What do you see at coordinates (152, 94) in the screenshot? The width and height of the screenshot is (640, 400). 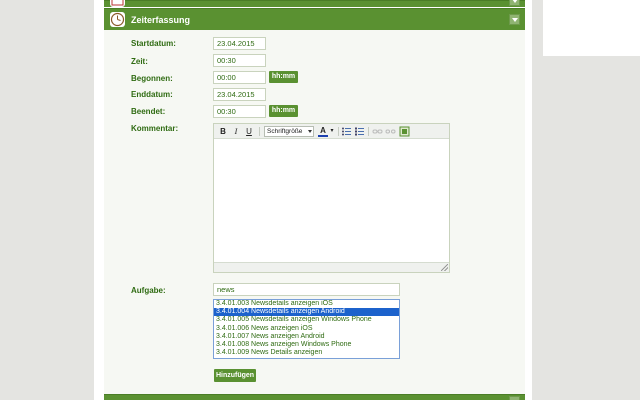 I see `enddatum-label: Enddatum:` at bounding box center [152, 94].